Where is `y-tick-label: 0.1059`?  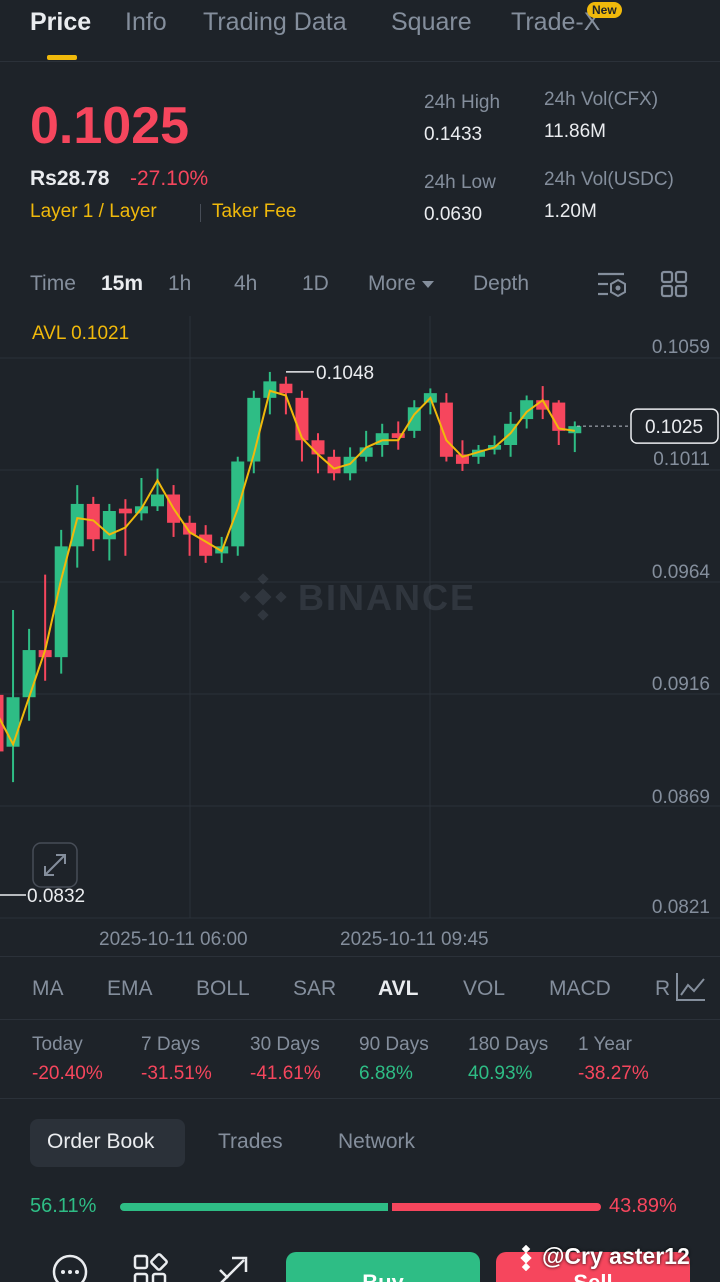 y-tick-label: 0.1059 is located at coordinates (681, 347).